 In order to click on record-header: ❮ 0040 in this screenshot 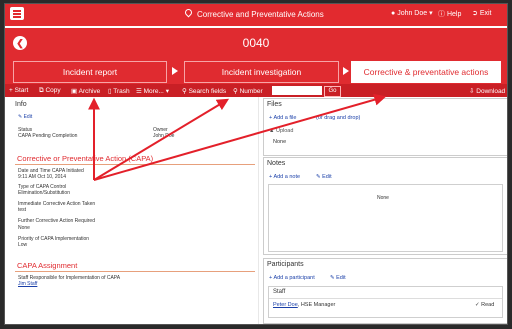, I will do `click(256, 43)`.